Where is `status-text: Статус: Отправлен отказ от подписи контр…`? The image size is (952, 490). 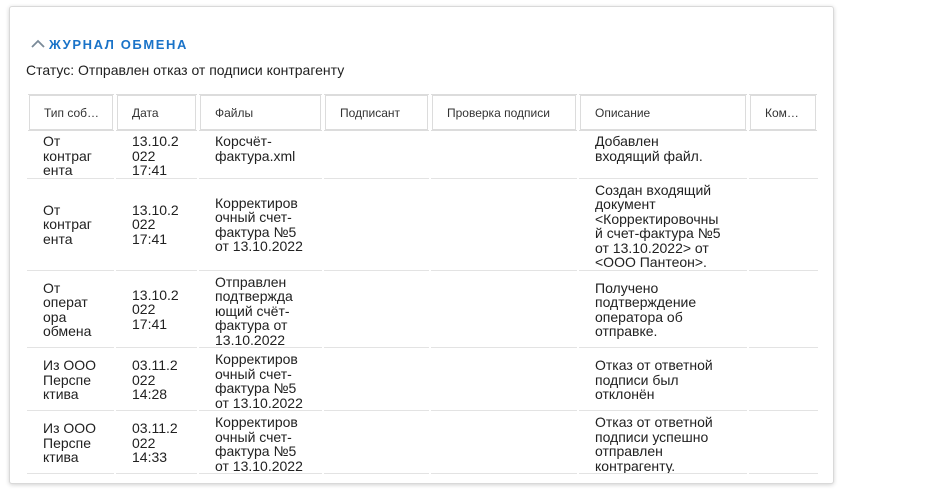
status-text: Статус: Отправлен отказ от подписи контр… is located at coordinates (185, 70).